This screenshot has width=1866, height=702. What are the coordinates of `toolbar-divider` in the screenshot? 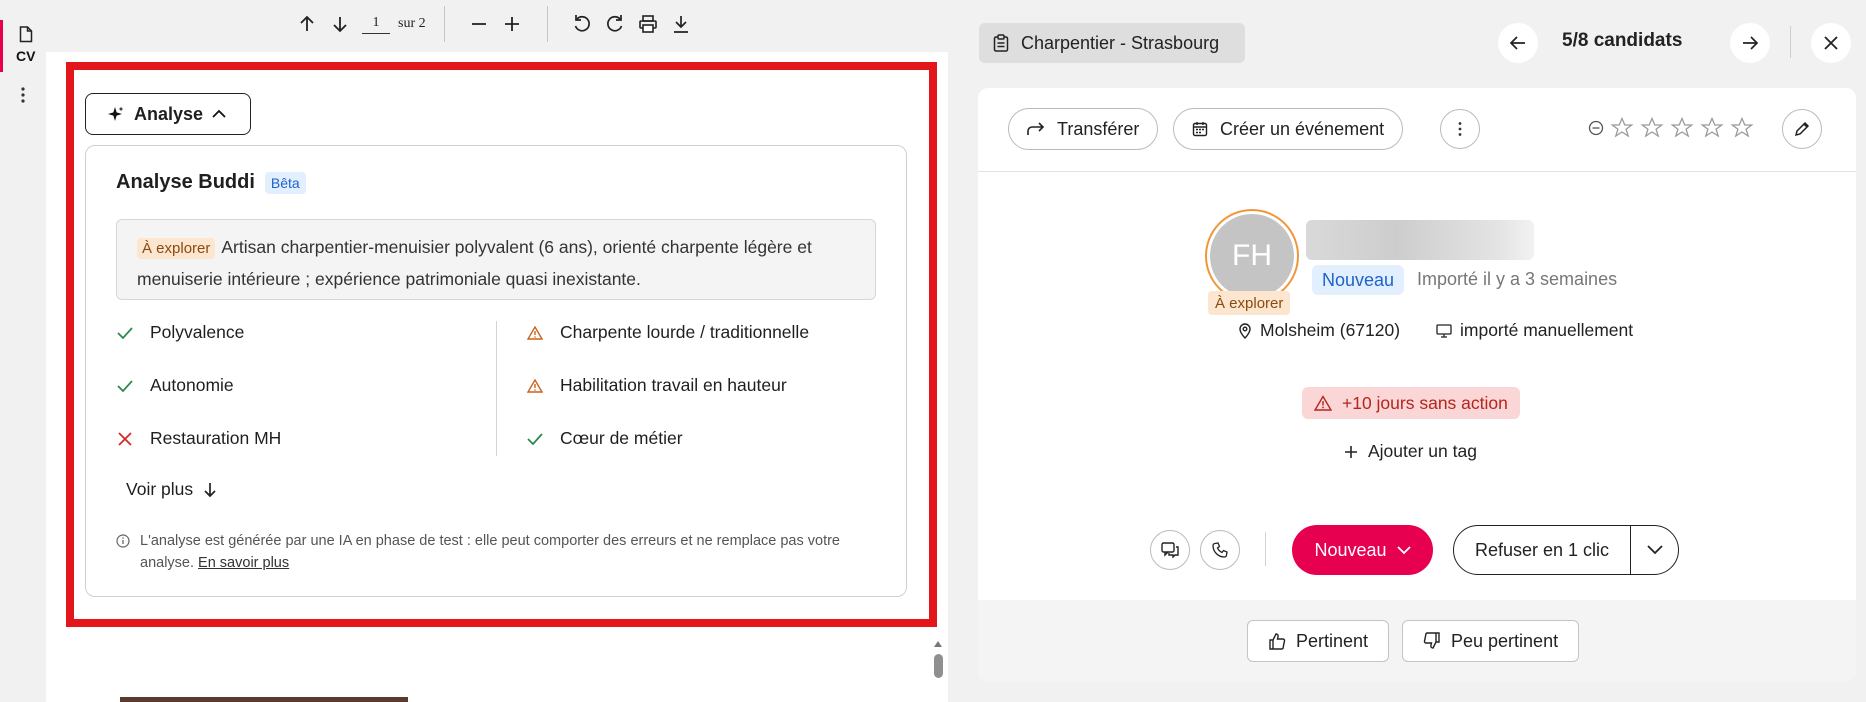 It's located at (547, 24).